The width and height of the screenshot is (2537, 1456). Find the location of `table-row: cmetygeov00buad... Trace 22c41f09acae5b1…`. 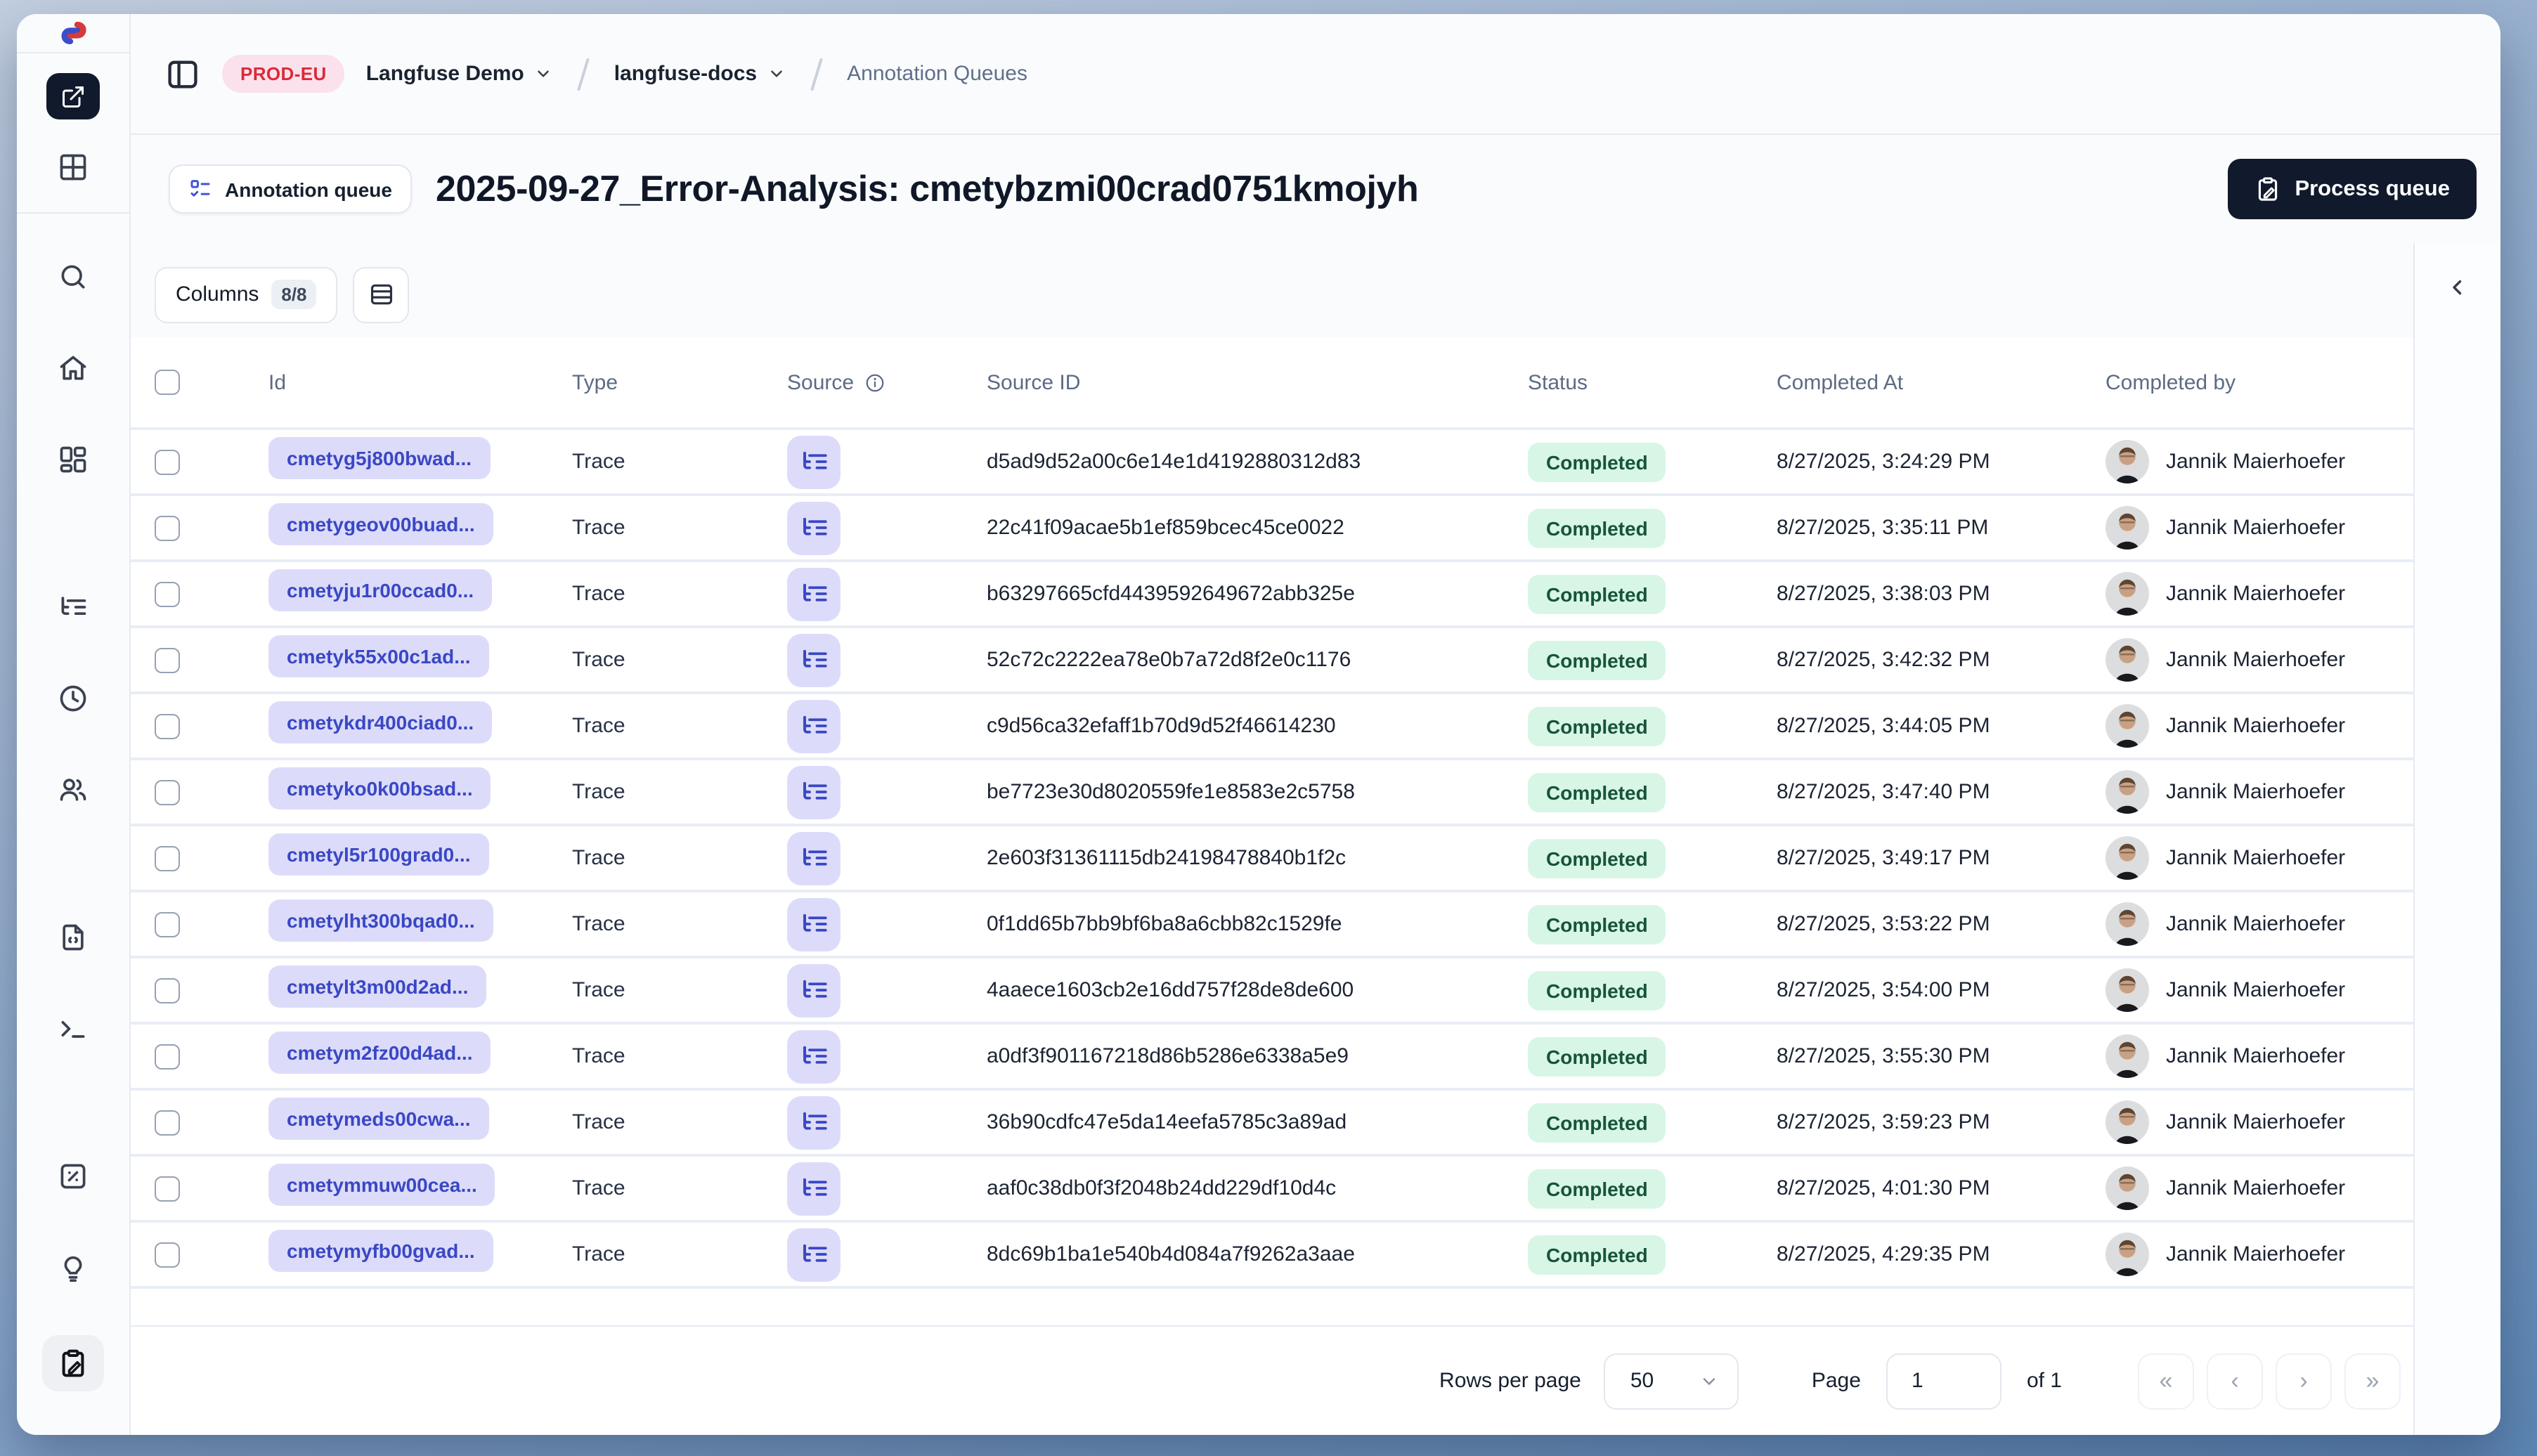

table-row: cmetygeov00buad... Trace 22c41f09acae5b1… is located at coordinates (1272, 529).